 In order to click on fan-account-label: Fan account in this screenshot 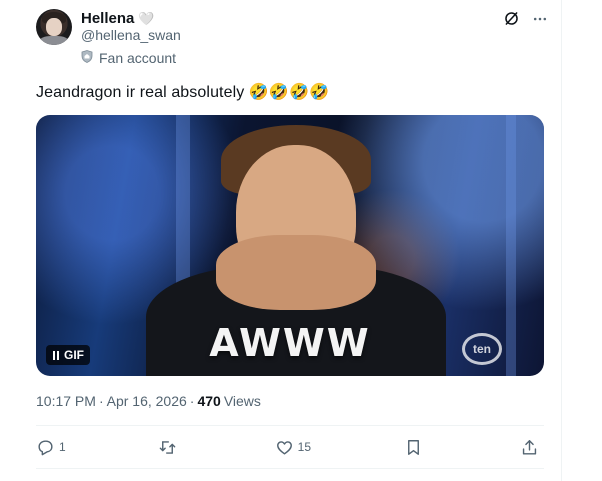, I will do `click(128, 58)`.